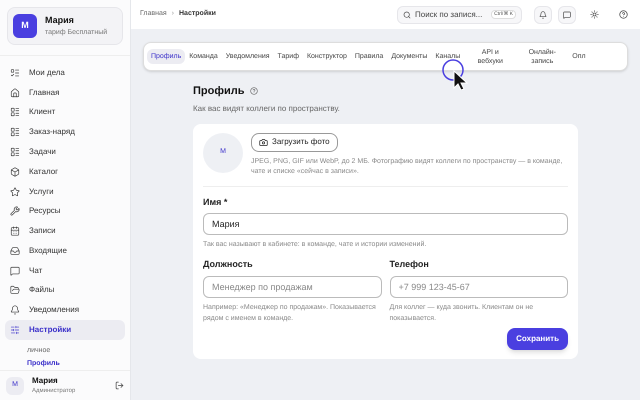 The width and height of the screenshot is (640, 400). What do you see at coordinates (292, 287) in the screenshot?
I see `input-field: Менеджер по продажам` at bounding box center [292, 287].